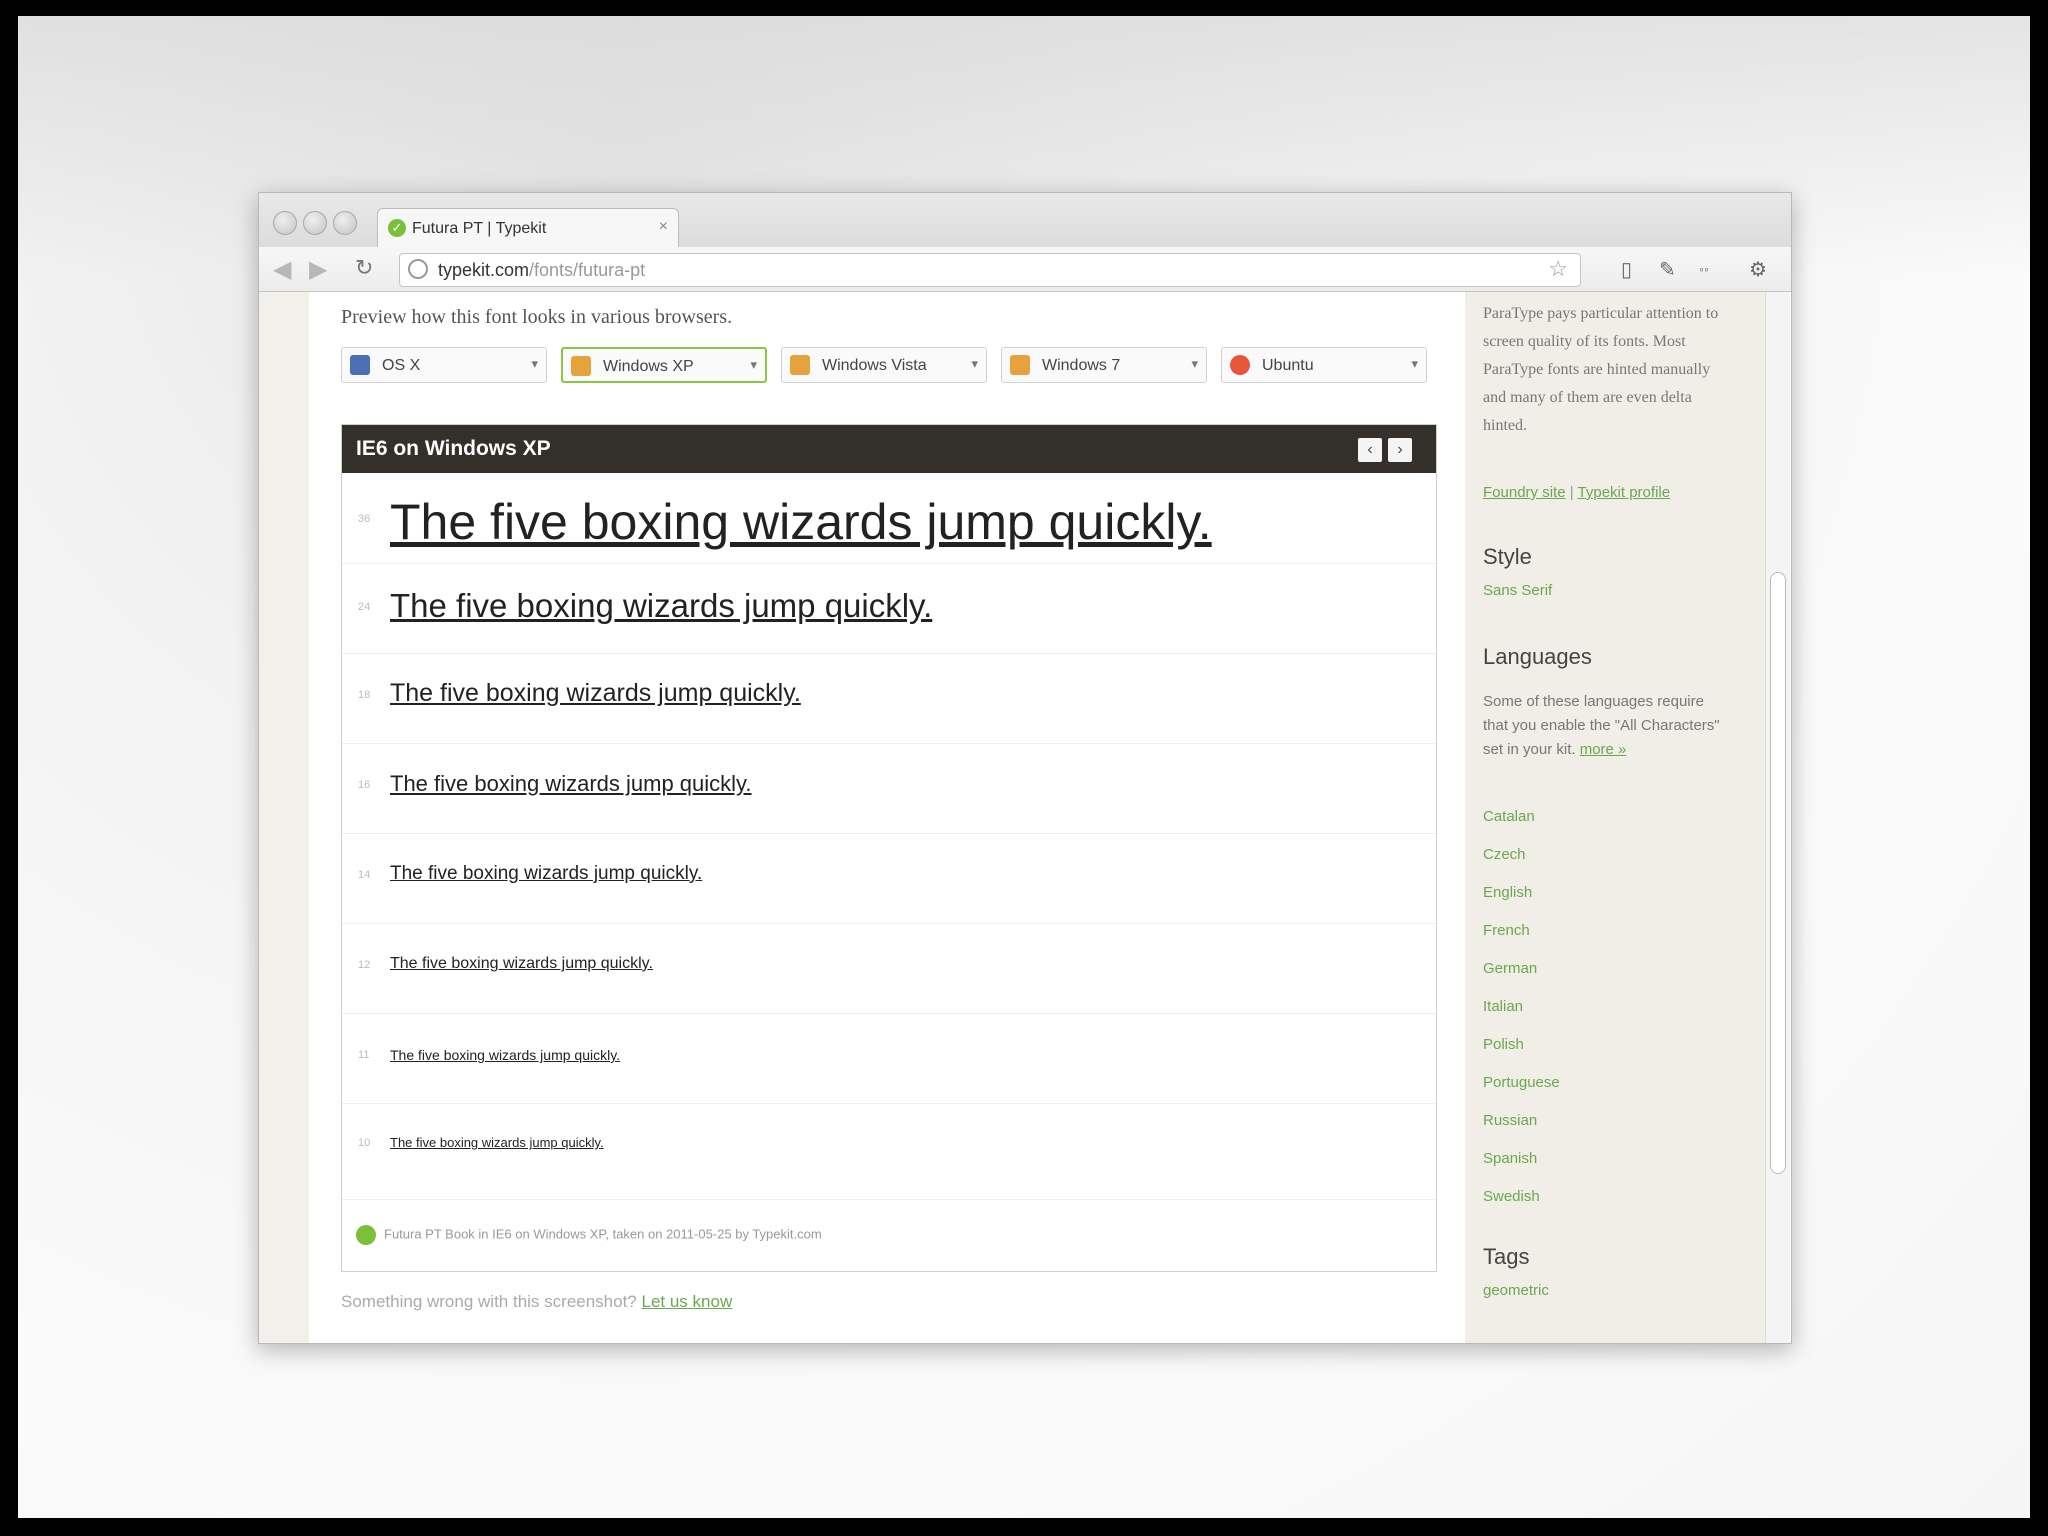 The width and height of the screenshot is (2048, 1536). Describe the element at coordinates (1507, 556) in the screenshot. I see `style-heading: Style` at that location.